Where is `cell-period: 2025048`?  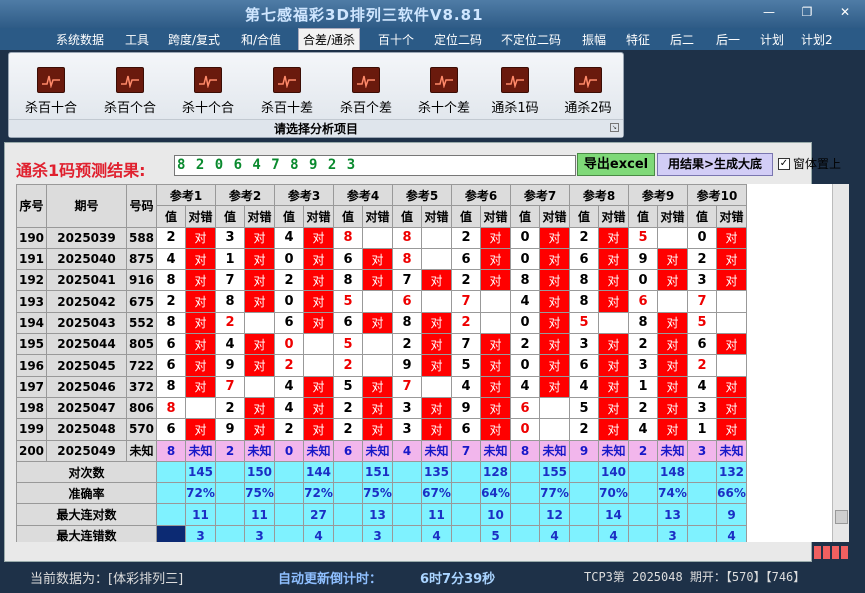 cell-period: 2025048 is located at coordinates (86, 429).